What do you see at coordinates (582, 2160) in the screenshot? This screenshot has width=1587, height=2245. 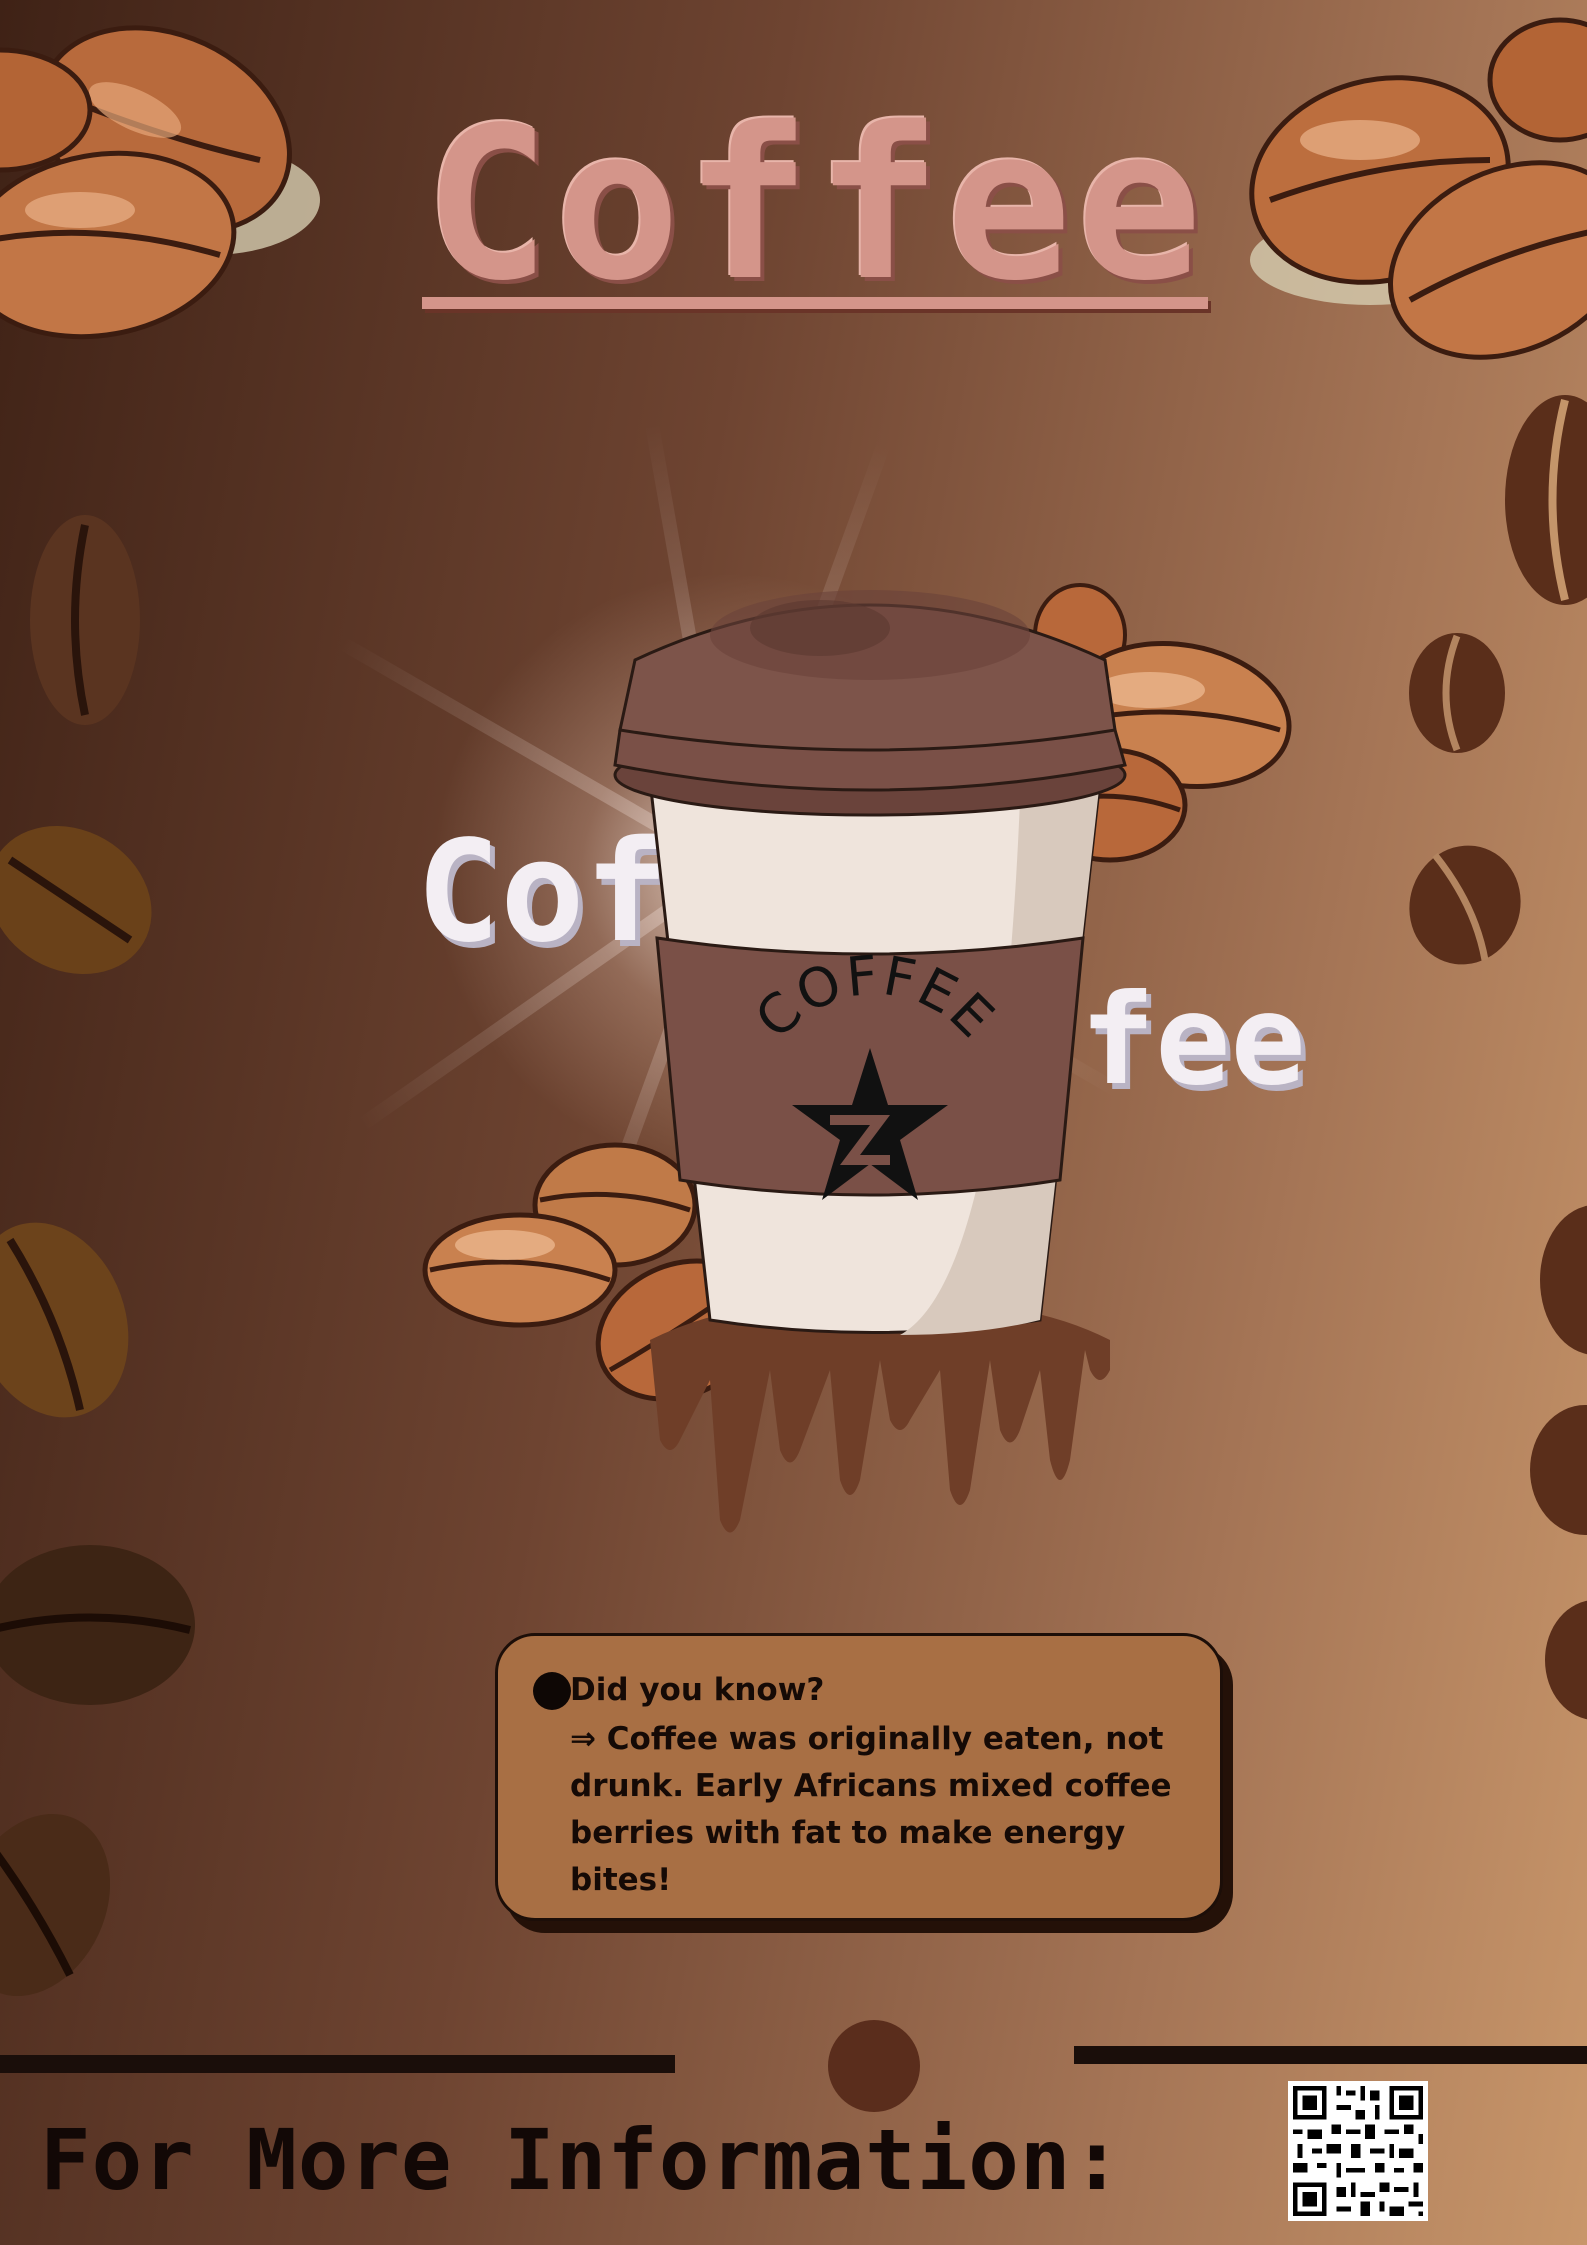 I see `footer-heading: For More Information:` at bounding box center [582, 2160].